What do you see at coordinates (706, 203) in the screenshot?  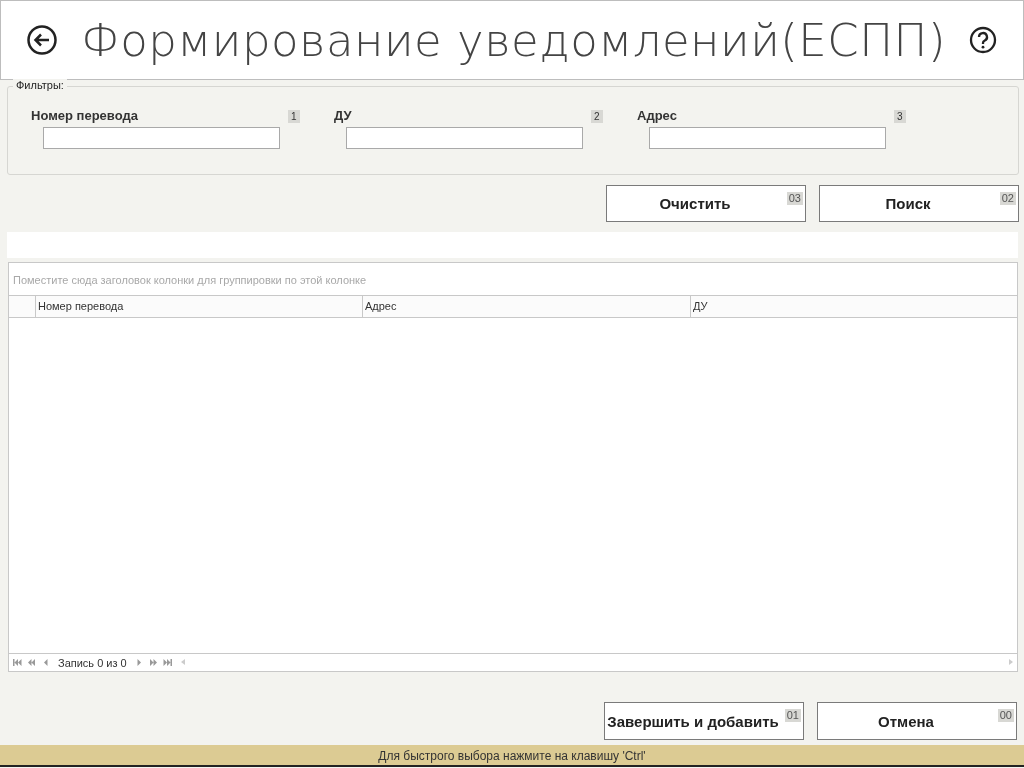 I see `action-button: Очистить 03` at bounding box center [706, 203].